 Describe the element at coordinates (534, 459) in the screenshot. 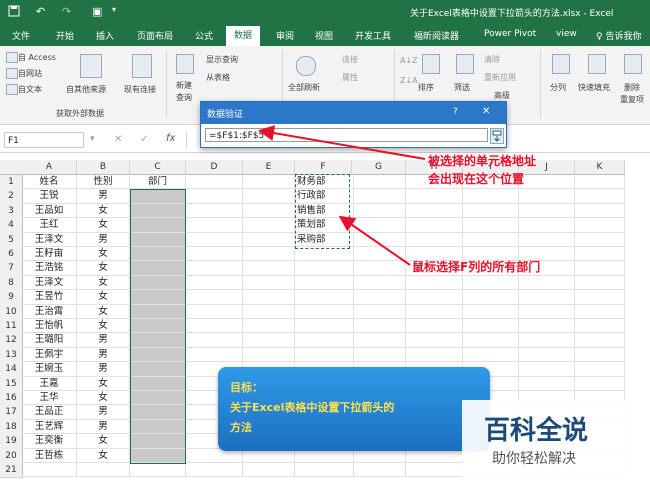

I see `watermark-slogan: 助你轻松解决` at that location.